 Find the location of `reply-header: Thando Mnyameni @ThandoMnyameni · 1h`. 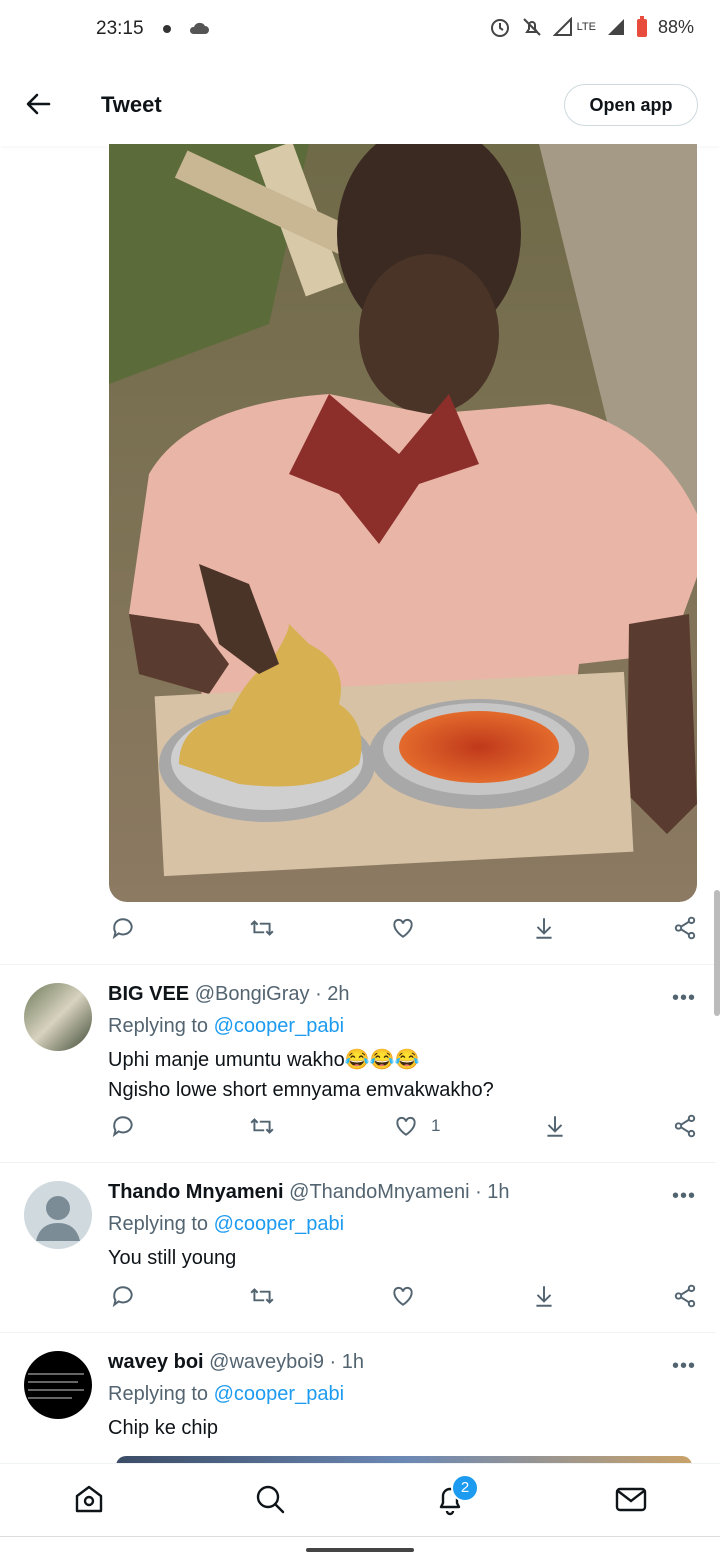

reply-header: Thando Mnyameni @ThandoMnyameni · 1h is located at coordinates (309, 1192).